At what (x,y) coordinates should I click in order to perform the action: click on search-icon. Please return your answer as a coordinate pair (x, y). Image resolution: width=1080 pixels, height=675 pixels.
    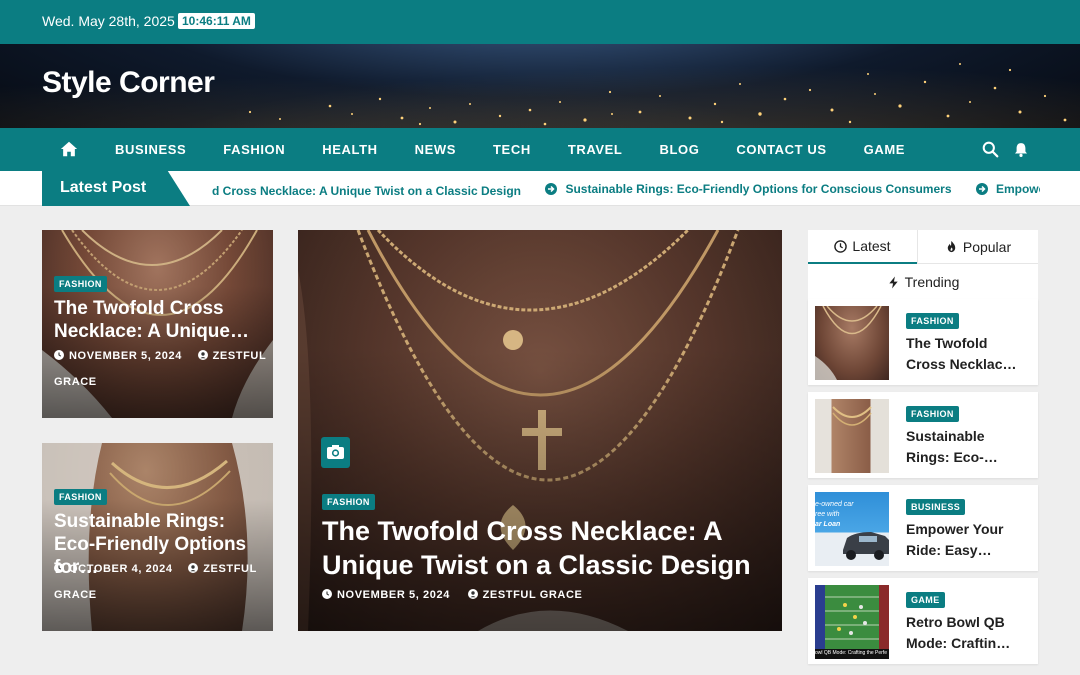
    Looking at the image, I should click on (990, 149).